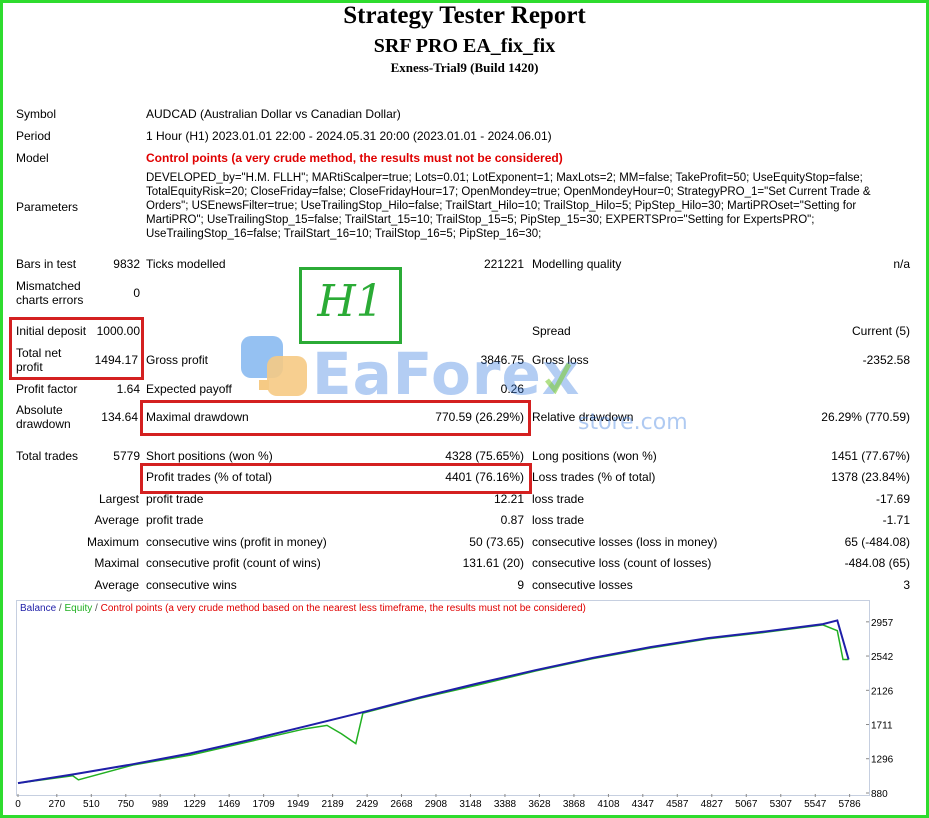 This screenshot has width=929, height=818. I want to click on y-tick-label: 1711, so click(882, 726).